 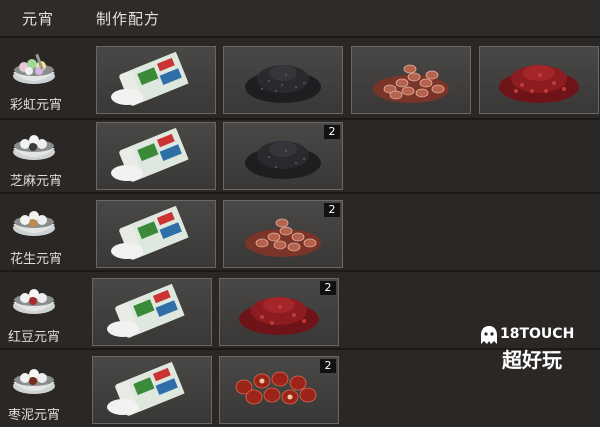 I want to click on sesame-tangyuan-bowl-icon, so click(x=34, y=147).